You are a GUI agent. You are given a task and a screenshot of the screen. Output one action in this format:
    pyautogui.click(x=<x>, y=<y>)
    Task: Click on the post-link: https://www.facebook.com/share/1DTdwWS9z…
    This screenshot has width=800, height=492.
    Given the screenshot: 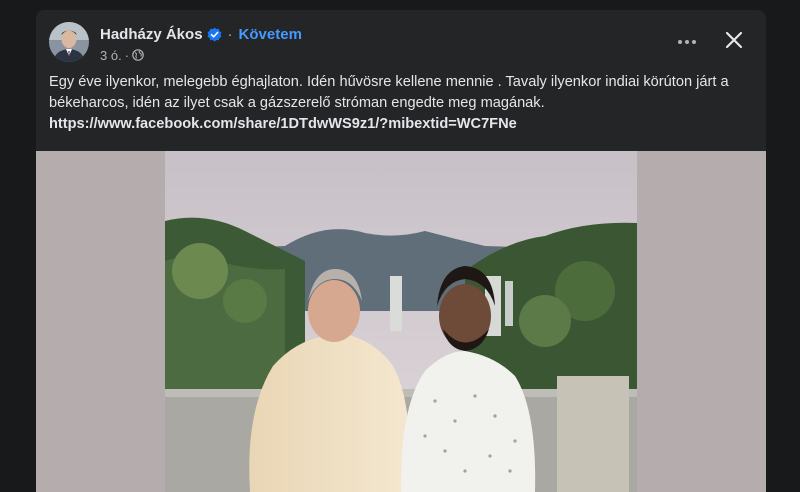 What is the action you would take?
    pyautogui.click(x=399, y=124)
    